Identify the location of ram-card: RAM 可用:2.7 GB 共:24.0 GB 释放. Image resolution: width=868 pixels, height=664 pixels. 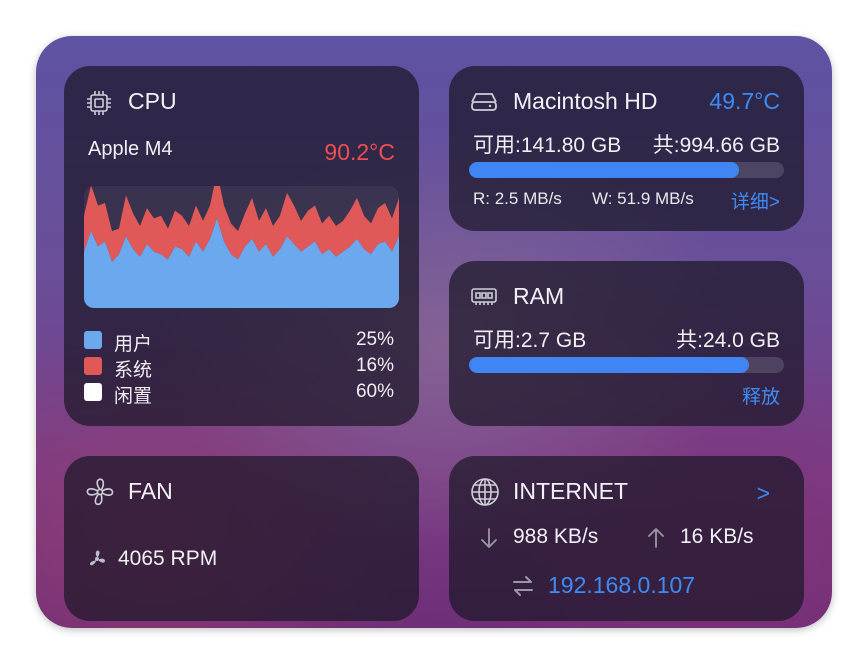
(626, 343).